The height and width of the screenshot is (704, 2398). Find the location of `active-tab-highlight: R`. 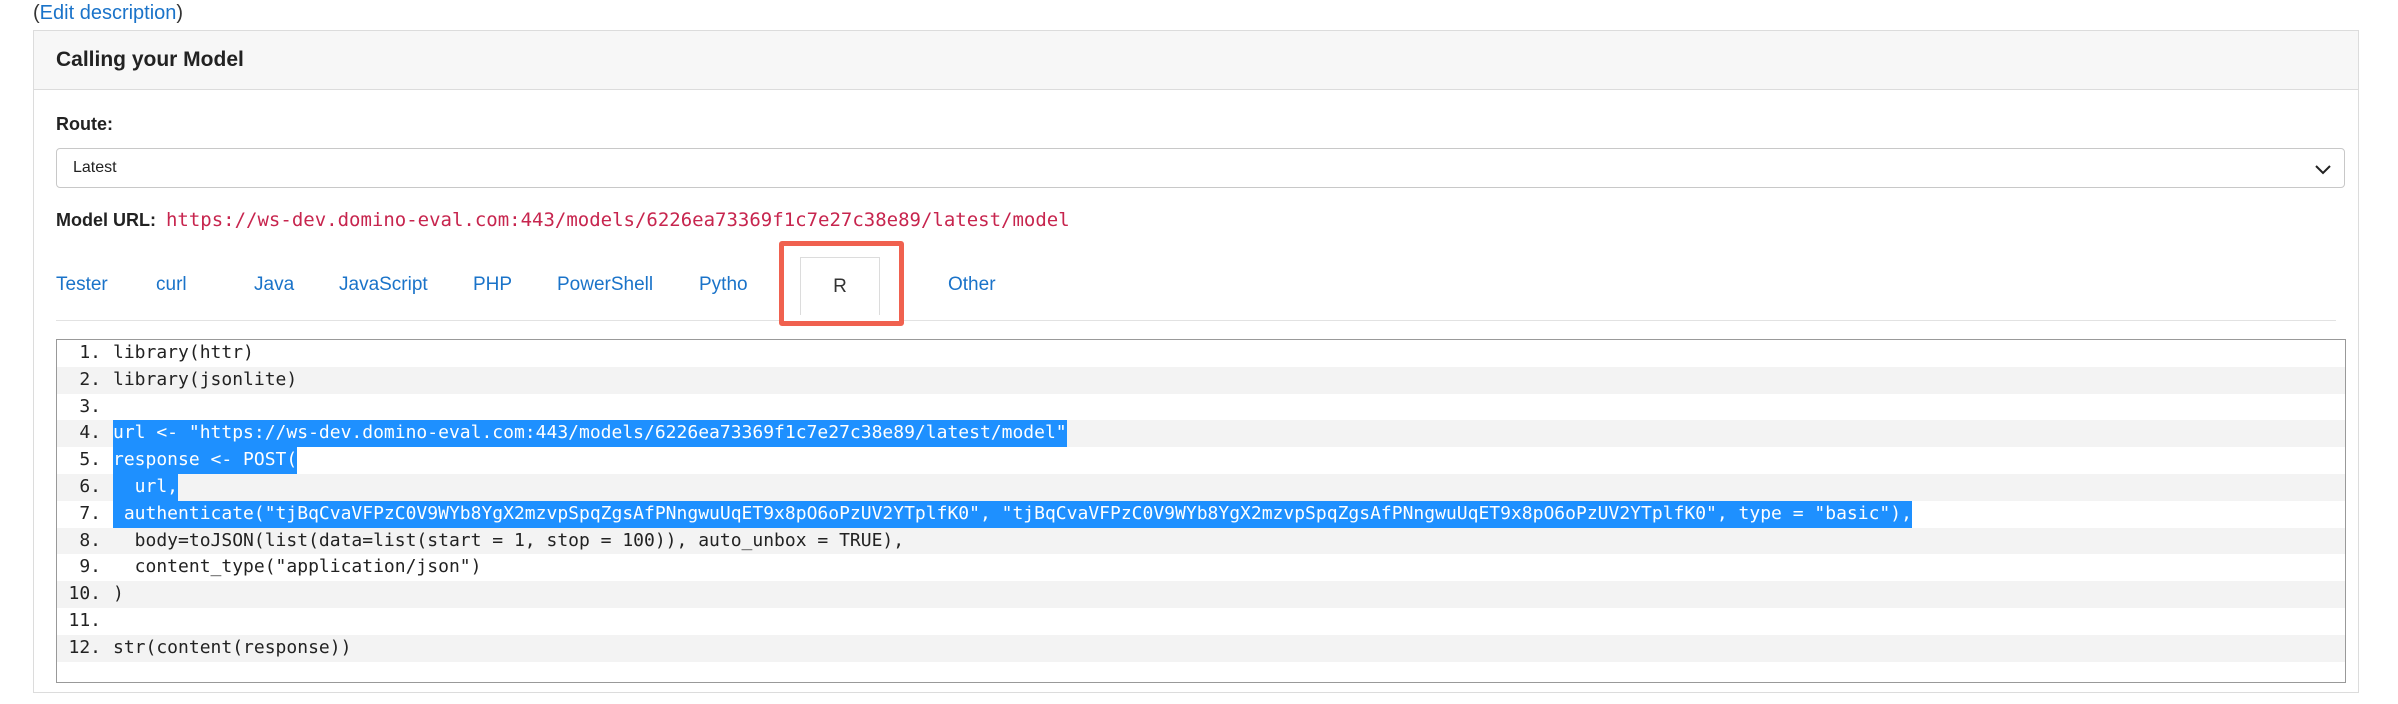

active-tab-highlight: R is located at coordinates (841, 283).